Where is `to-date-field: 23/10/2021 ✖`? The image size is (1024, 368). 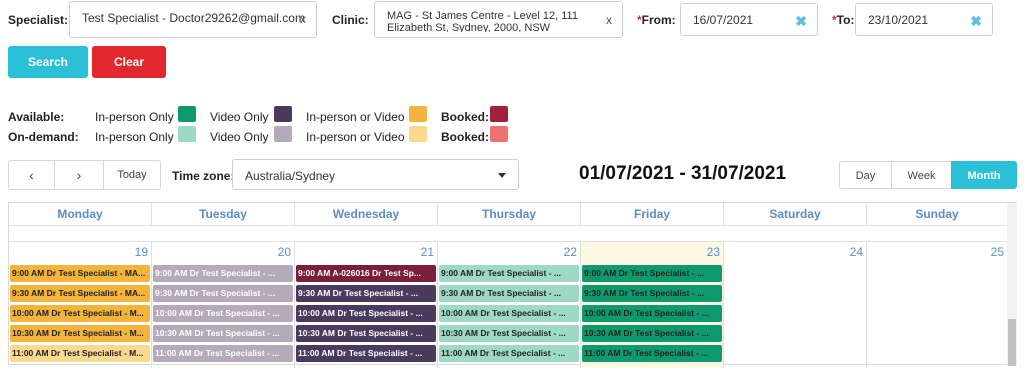 to-date-field: 23/10/2021 ✖ is located at coordinates (924, 19).